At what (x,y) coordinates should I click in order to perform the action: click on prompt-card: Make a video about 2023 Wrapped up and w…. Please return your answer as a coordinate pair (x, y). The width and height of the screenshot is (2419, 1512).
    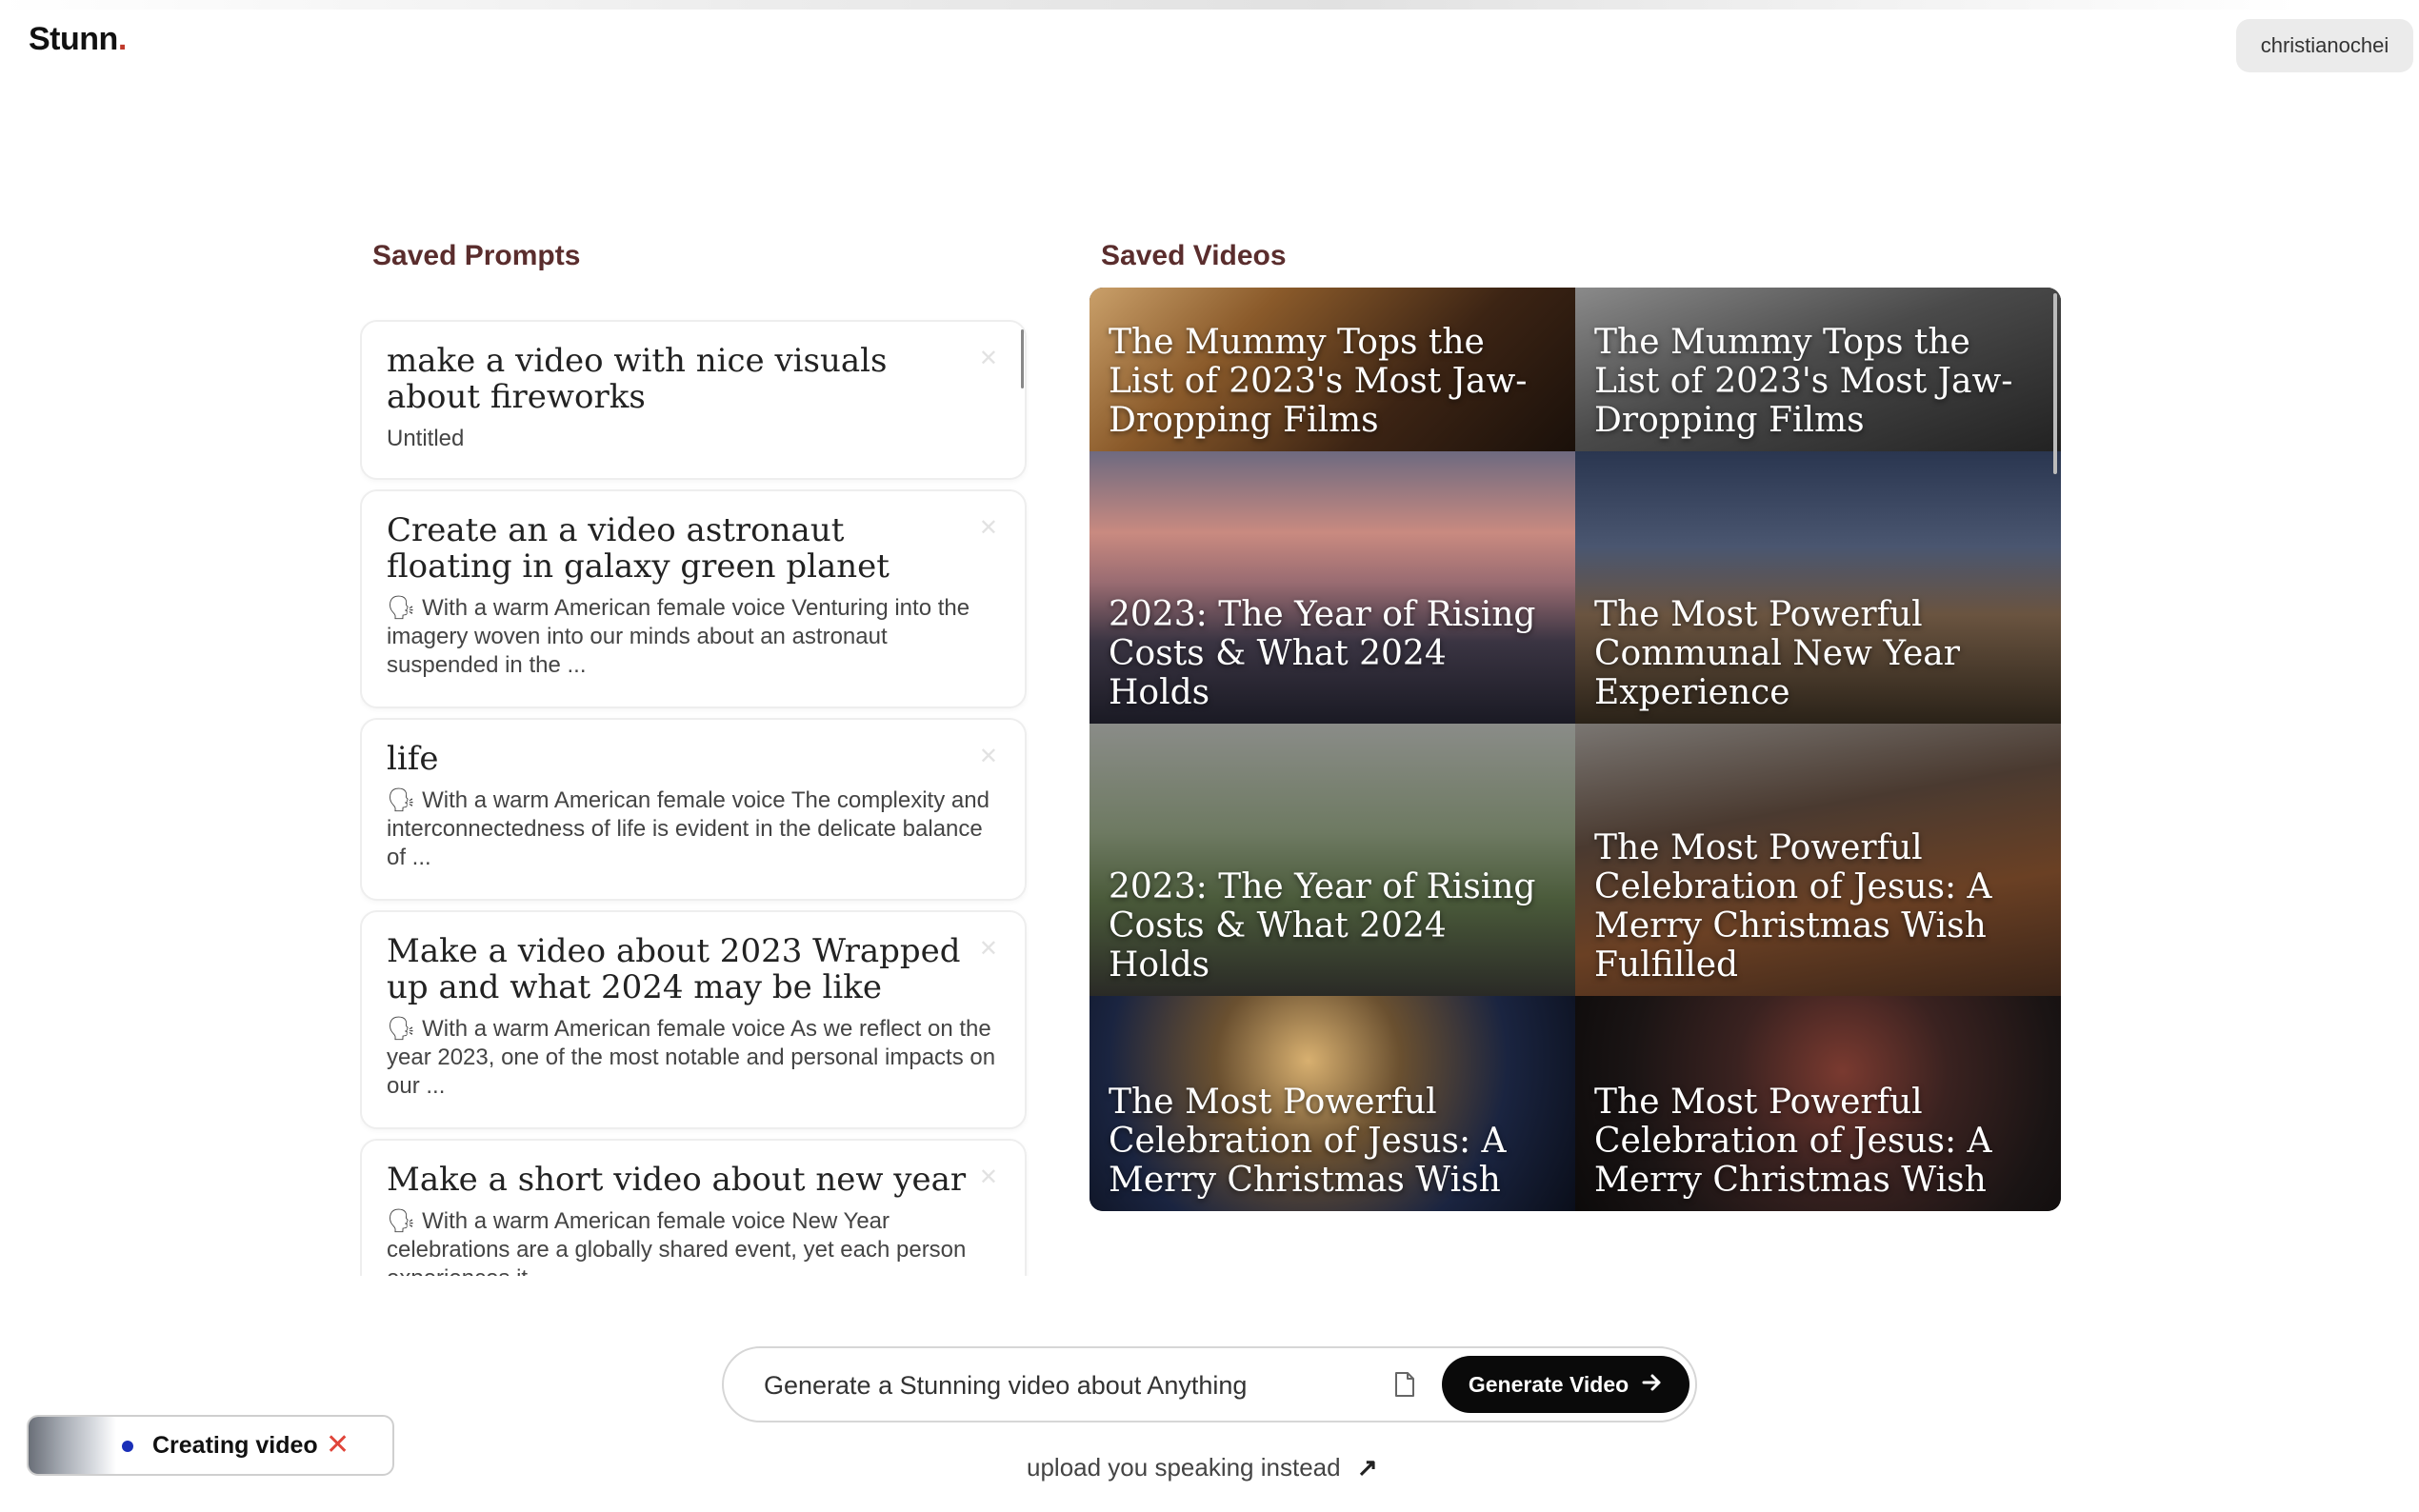
    Looking at the image, I should click on (693, 1019).